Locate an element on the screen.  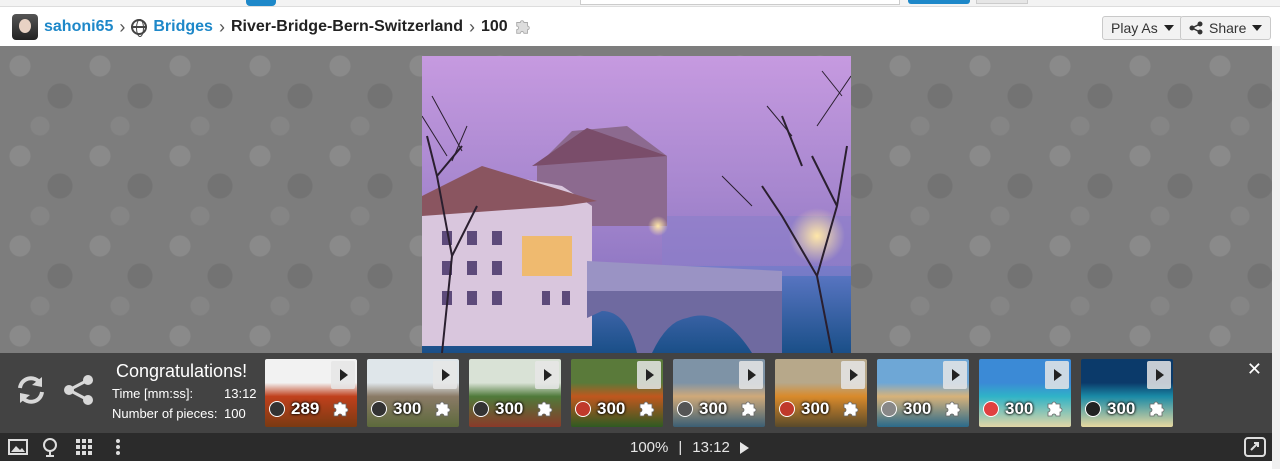
zoom-level: 100% is located at coordinates (649, 447).